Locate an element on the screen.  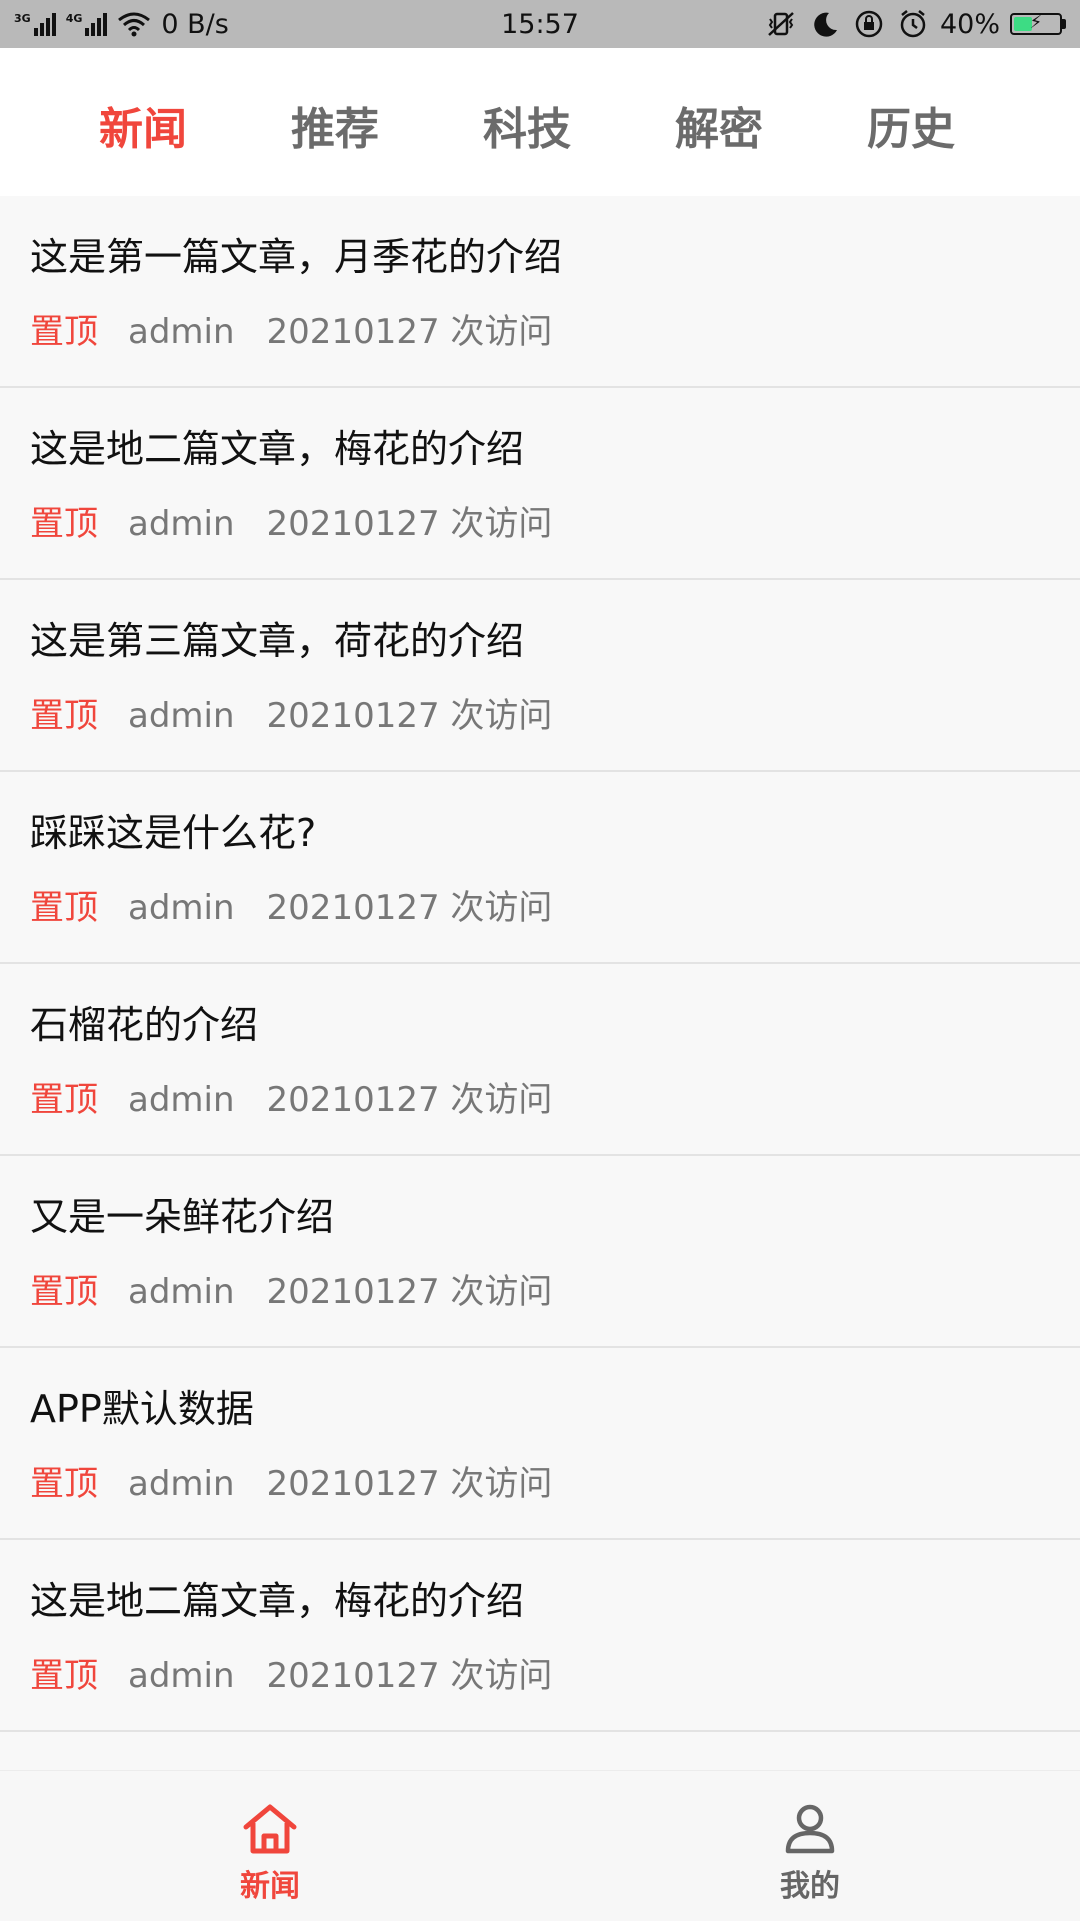
category-tabs: 新闻 推荐 科技 解密 历史 is located at coordinates (540, 122).